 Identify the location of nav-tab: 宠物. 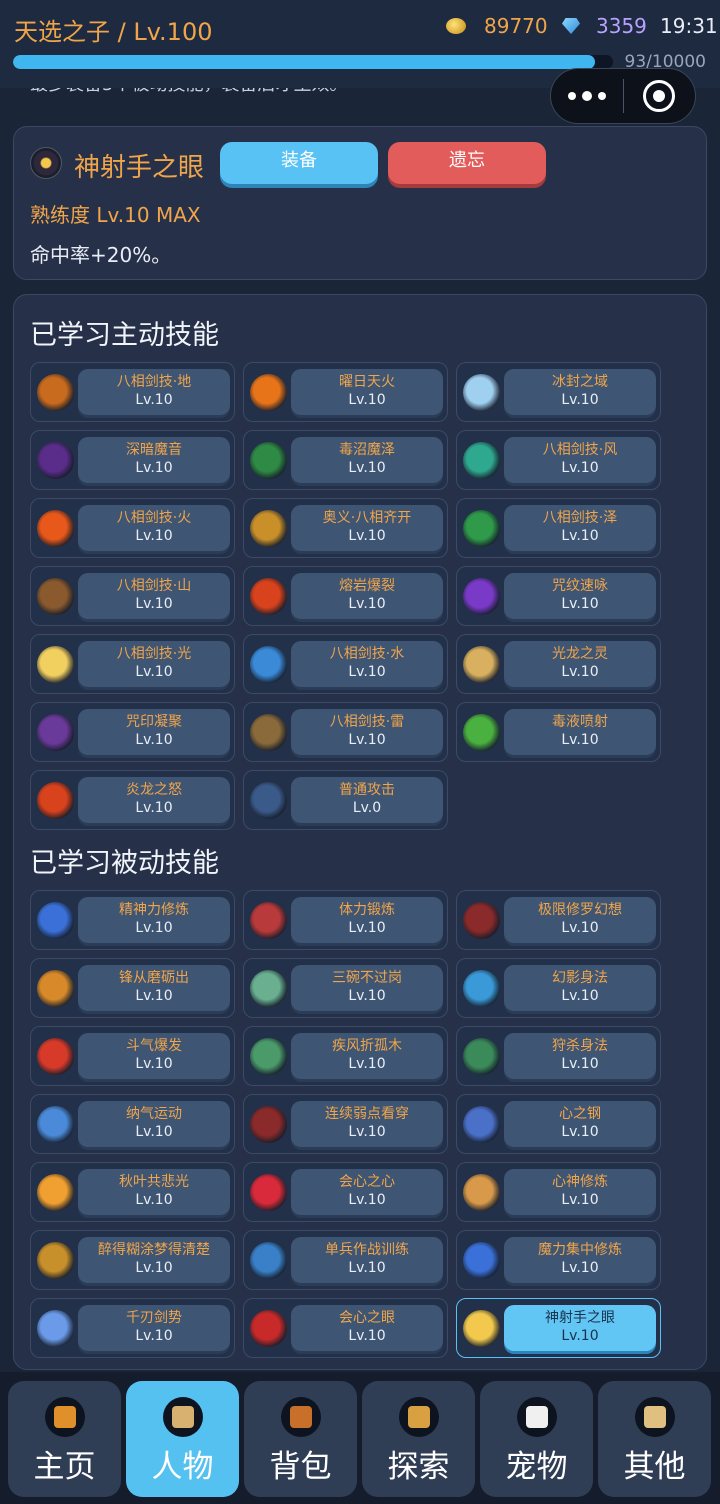
(536, 1439).